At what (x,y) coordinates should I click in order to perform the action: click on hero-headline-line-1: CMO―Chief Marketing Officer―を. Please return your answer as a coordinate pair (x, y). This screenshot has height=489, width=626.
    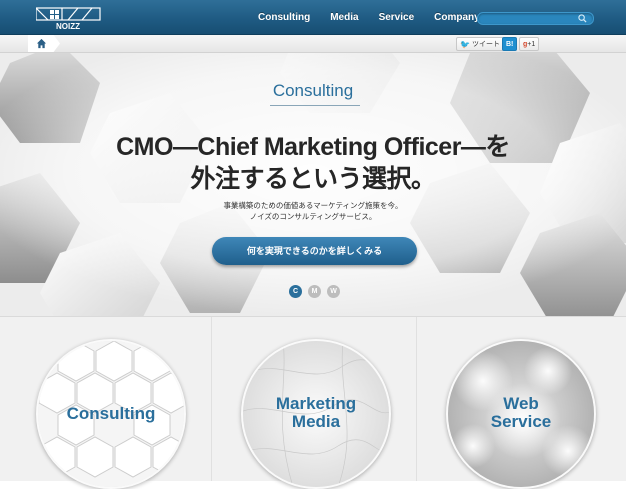
    Looking at the image, I should click on (313, 147).